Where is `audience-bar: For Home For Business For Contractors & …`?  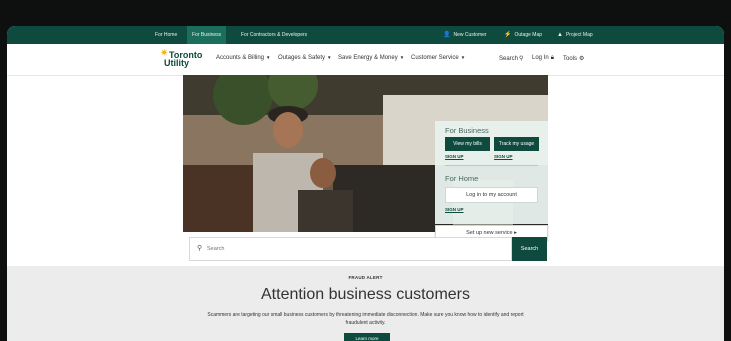
audience-bar: For Home For Business For Contractors & … is located at coordinates (365, 35).